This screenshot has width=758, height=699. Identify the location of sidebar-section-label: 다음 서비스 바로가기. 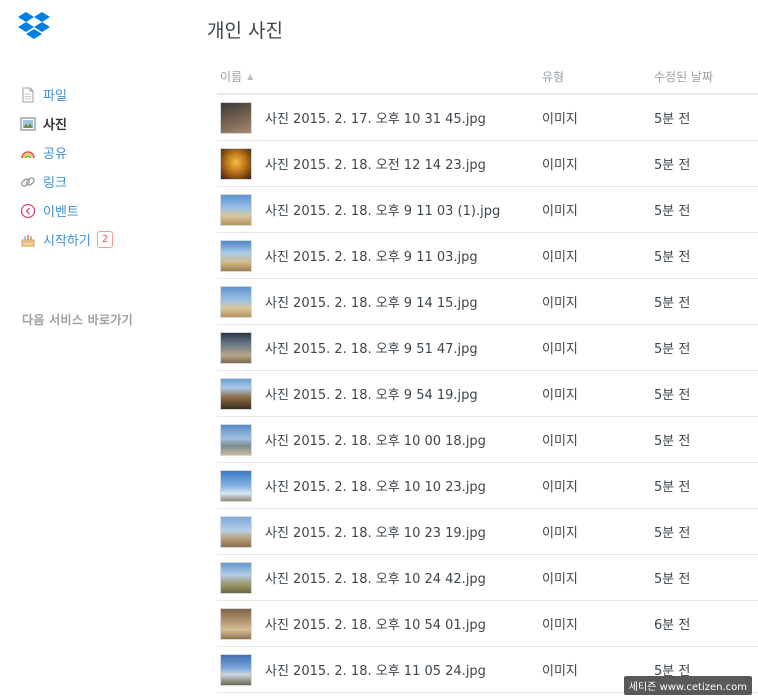
(78, 320).